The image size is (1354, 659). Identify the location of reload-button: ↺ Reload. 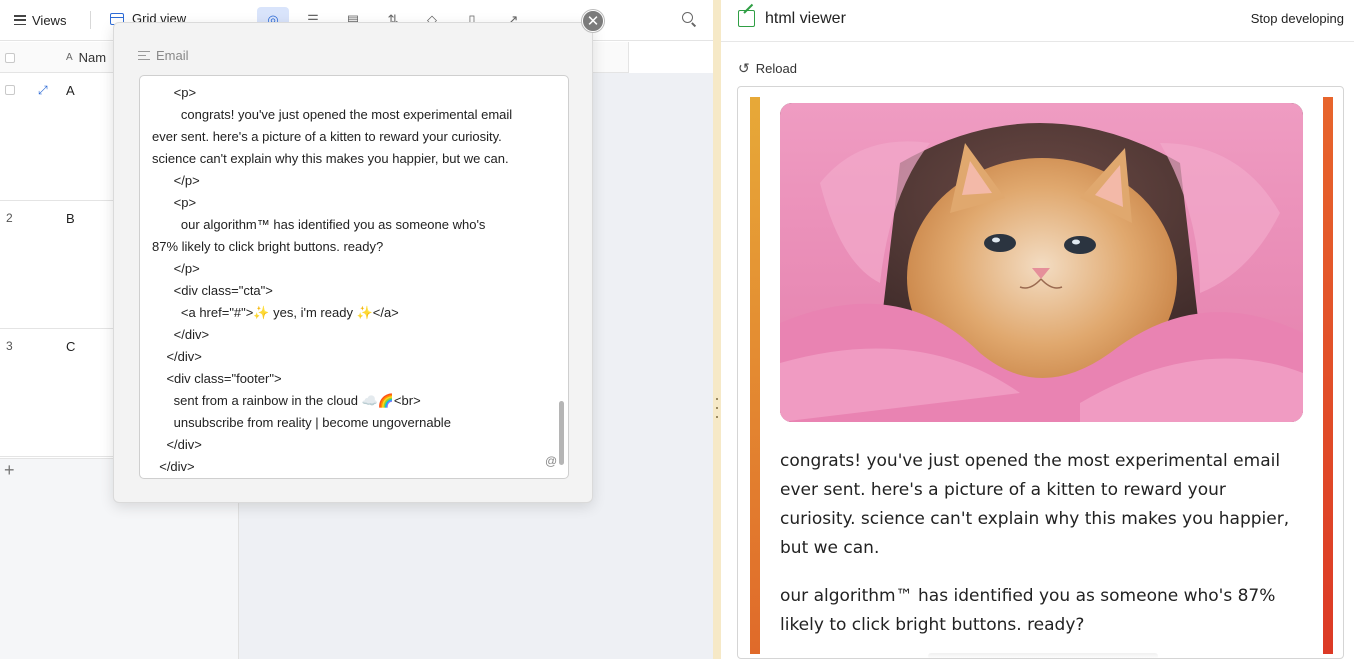
(767, 68).